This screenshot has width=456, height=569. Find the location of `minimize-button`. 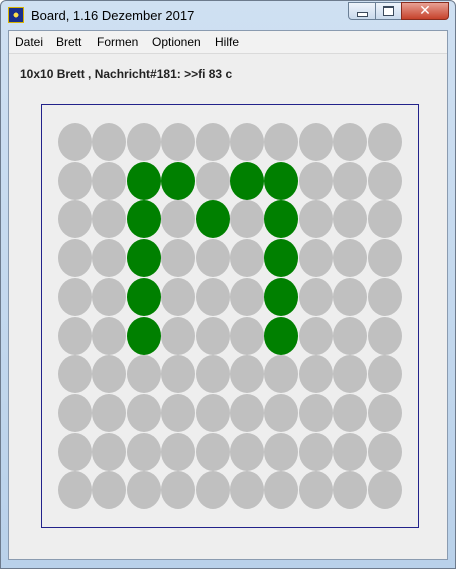

minimize-button is located at coordinates (362, 11).